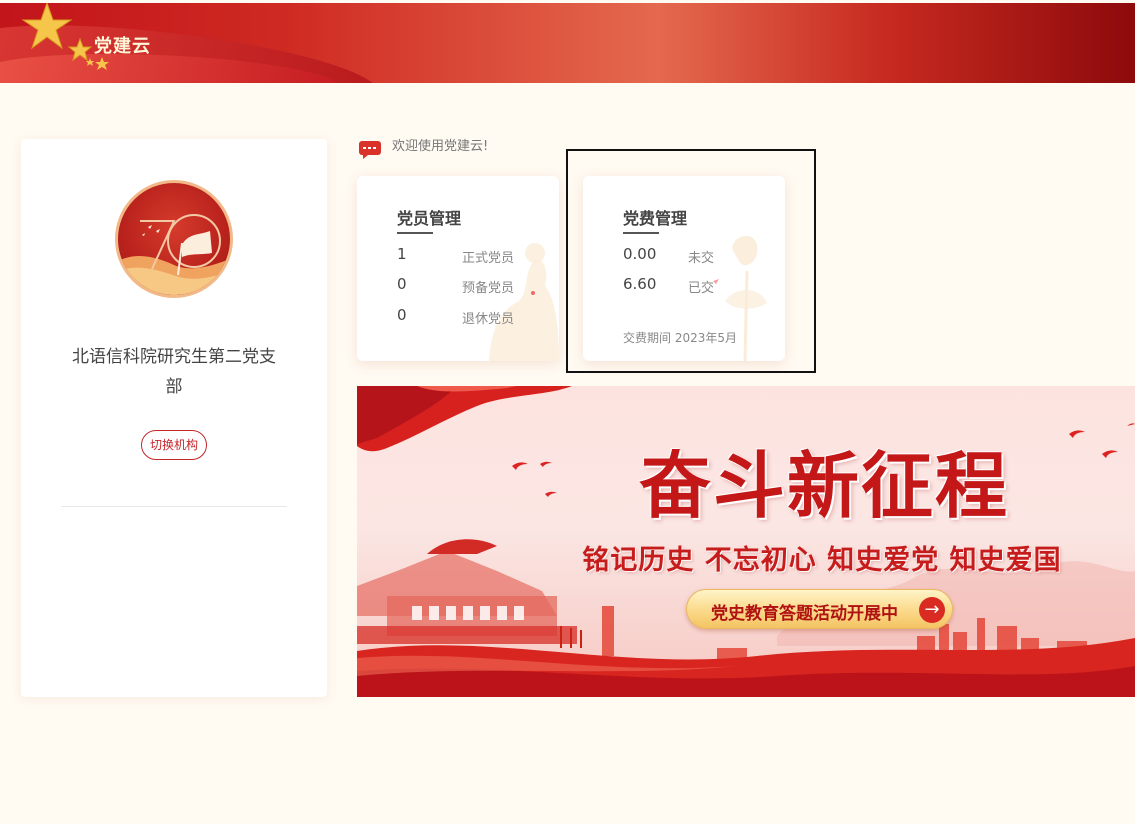  I want to click on stat-value: 6.60, so click(640, 284).